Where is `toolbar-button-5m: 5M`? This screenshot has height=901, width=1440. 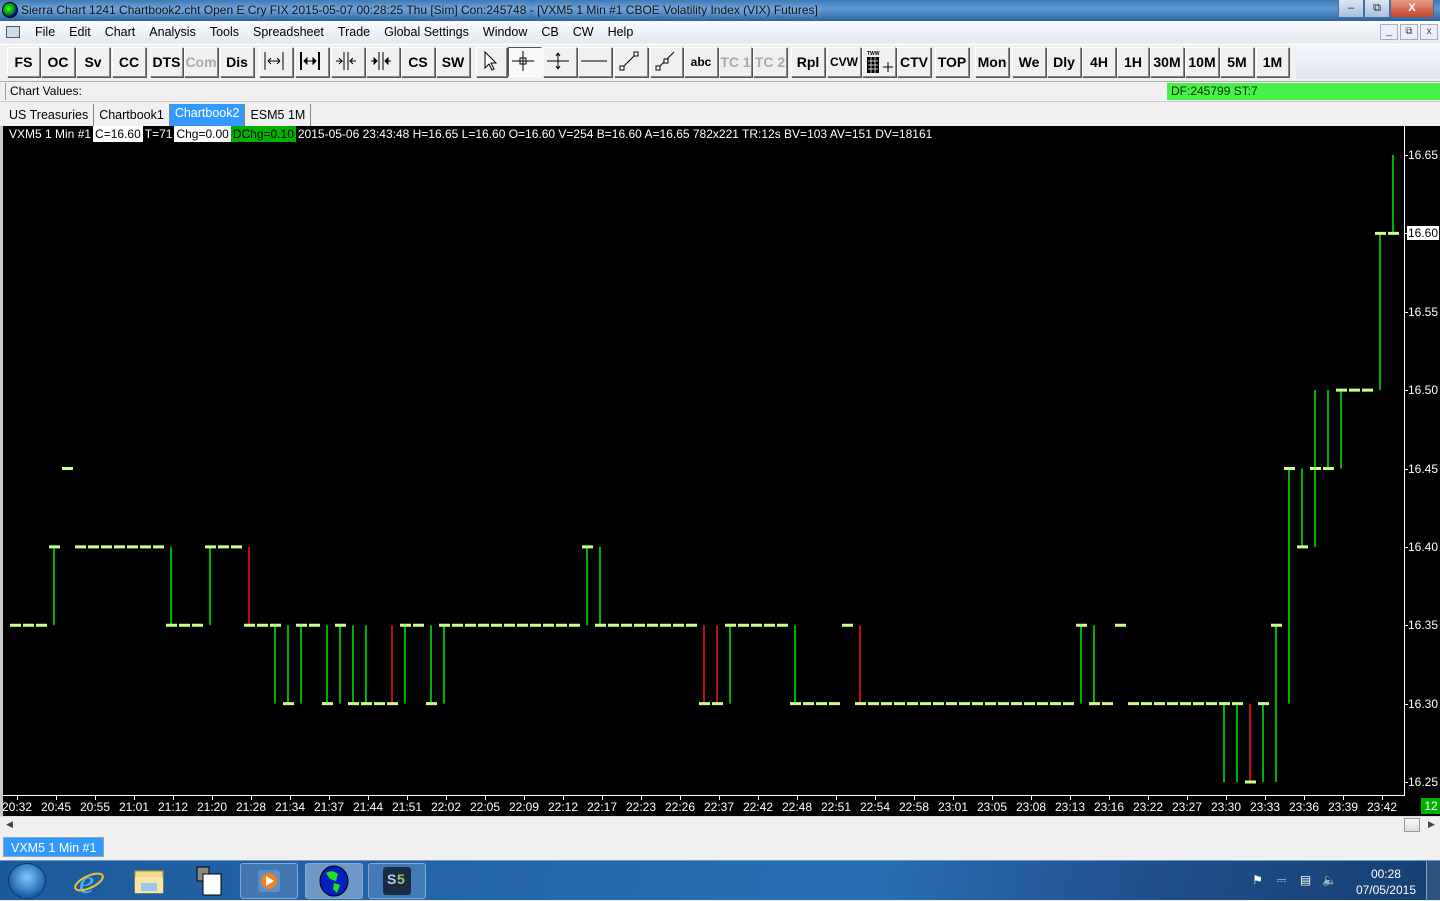 toolbar-button-5m: 5M is located at coordinates (1237, 62).